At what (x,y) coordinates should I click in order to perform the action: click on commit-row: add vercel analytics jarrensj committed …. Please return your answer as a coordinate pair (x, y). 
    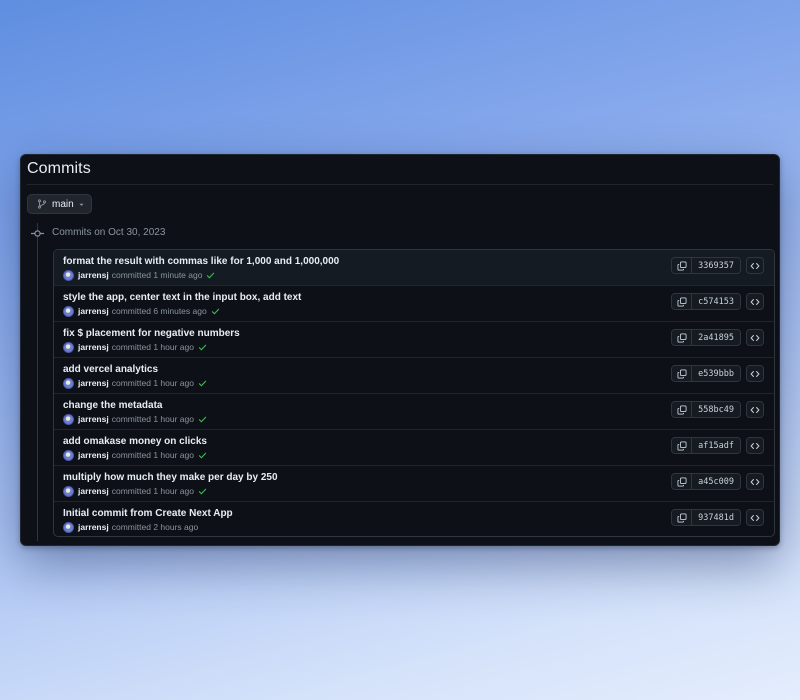
    Looking at the image, I should click on (414, 376).